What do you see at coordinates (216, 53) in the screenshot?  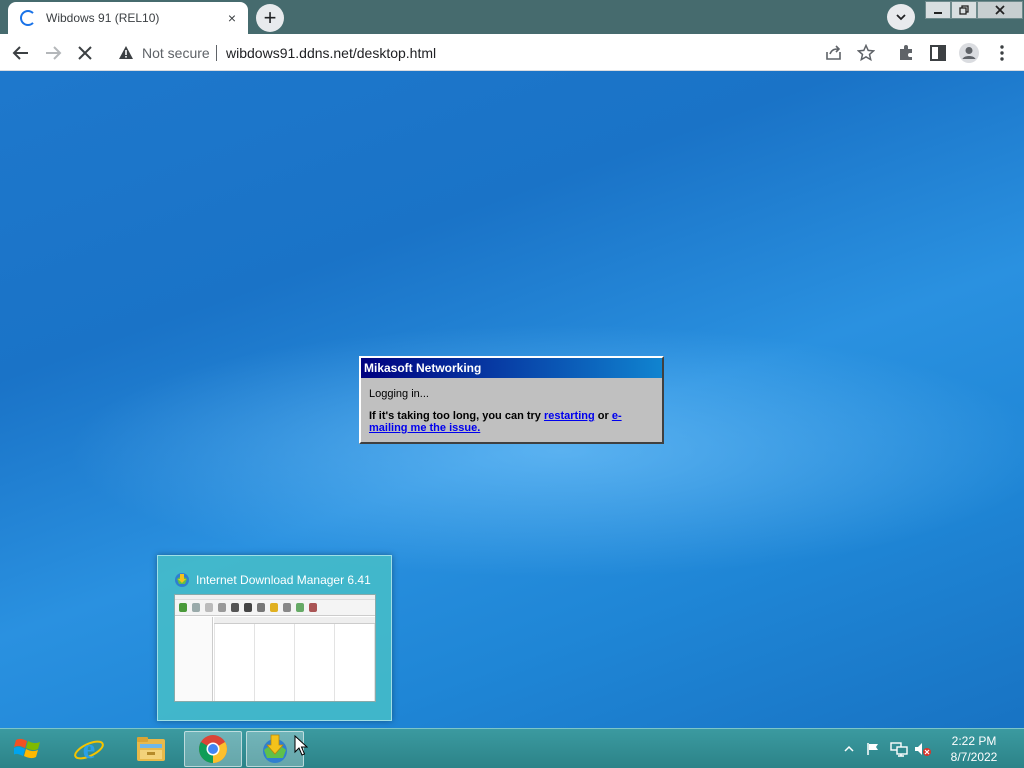 I see `address-separator` at bounding box center [216, 53].